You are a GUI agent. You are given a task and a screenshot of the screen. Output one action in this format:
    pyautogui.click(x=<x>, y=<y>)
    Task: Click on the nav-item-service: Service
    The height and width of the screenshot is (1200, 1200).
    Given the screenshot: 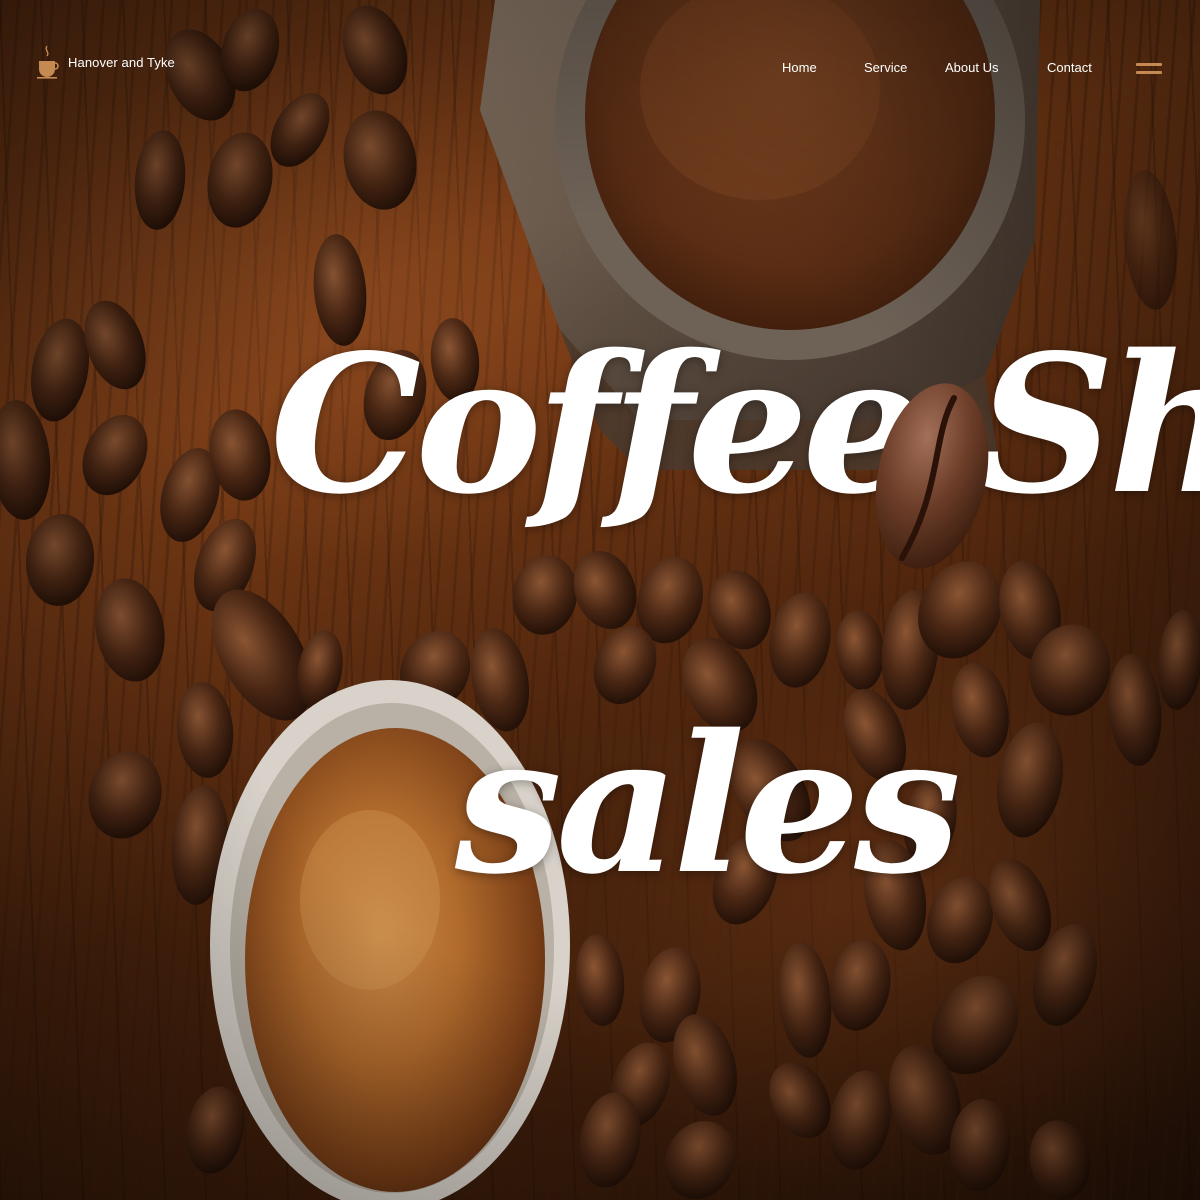 What is the action you would take?
    pyautogui.click(x=885, y=67)
    